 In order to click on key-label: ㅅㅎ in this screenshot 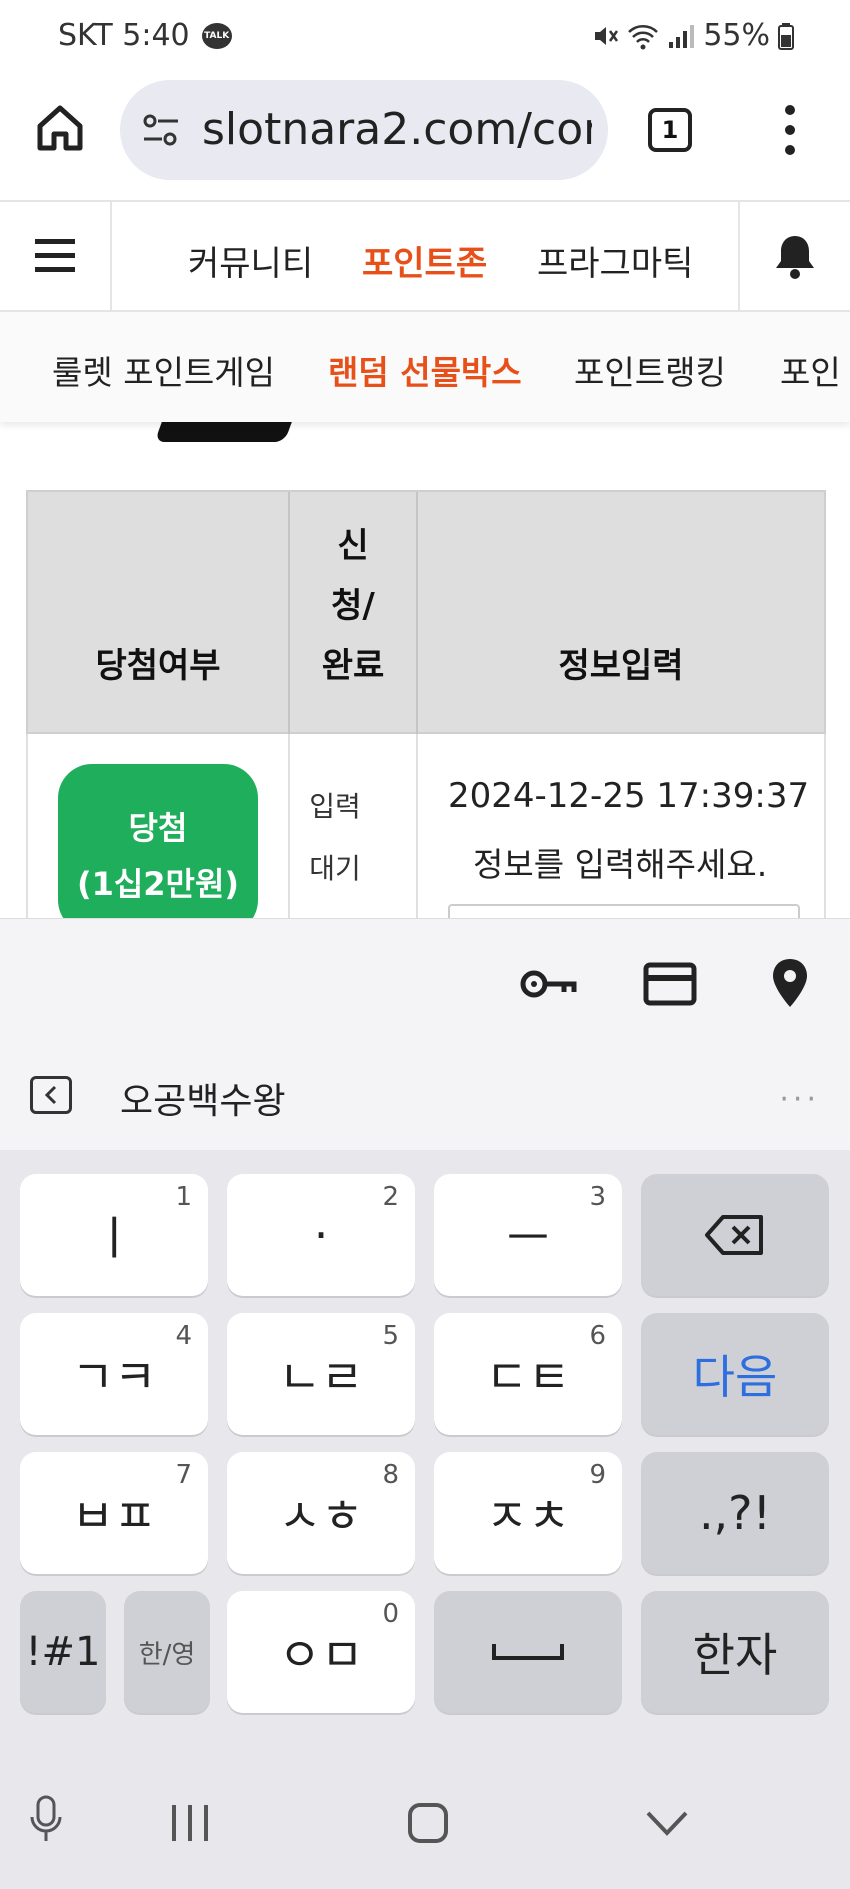, I will do `click(321, 1516)`.